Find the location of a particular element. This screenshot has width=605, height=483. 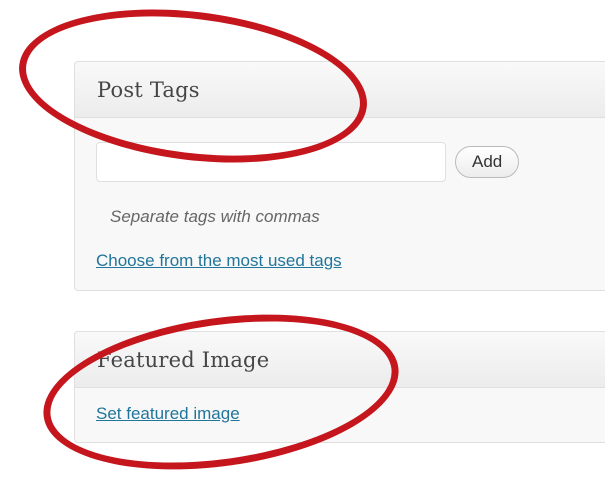

tag-input-row: Add is located at coordinates (308, 162).